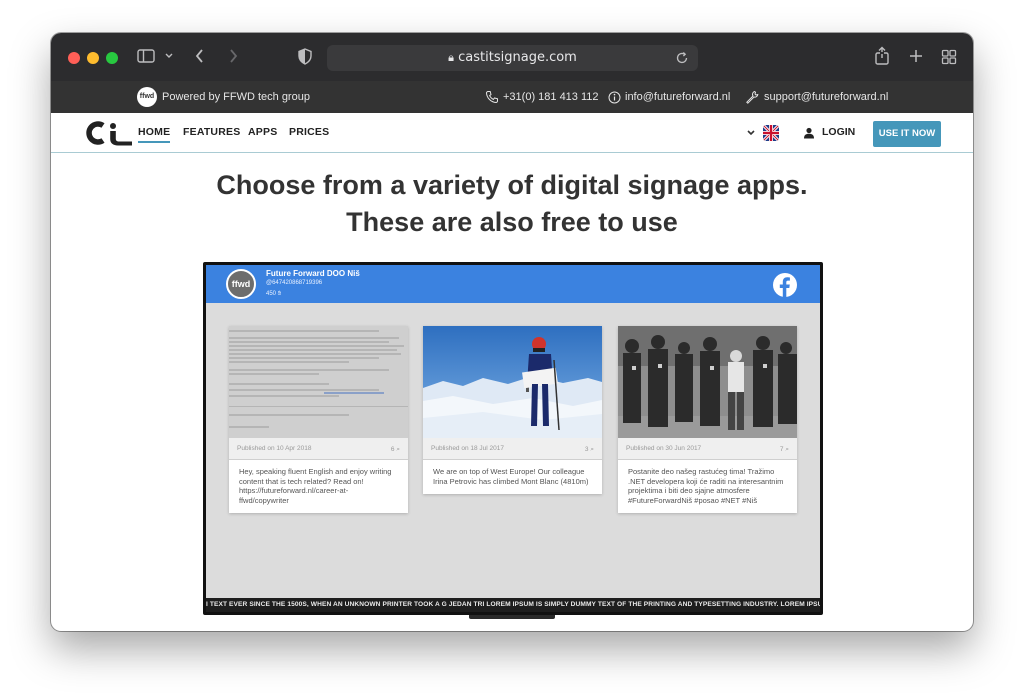  What do you see at coordinates (93, 58) in the screenshot?
I see `minimize-window-button` at bounding box center [93, 58].